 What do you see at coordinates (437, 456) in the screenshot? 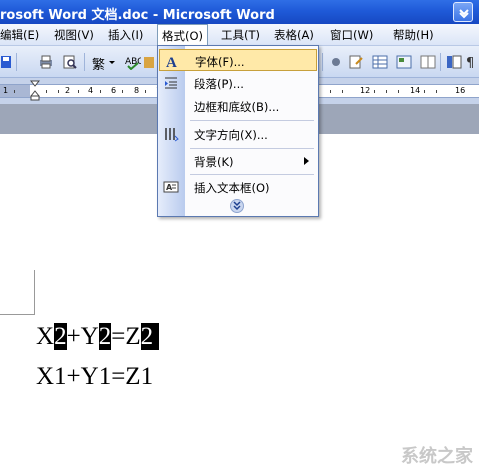
I see `watermark: 系统之家` at bounding box center [437, 456].